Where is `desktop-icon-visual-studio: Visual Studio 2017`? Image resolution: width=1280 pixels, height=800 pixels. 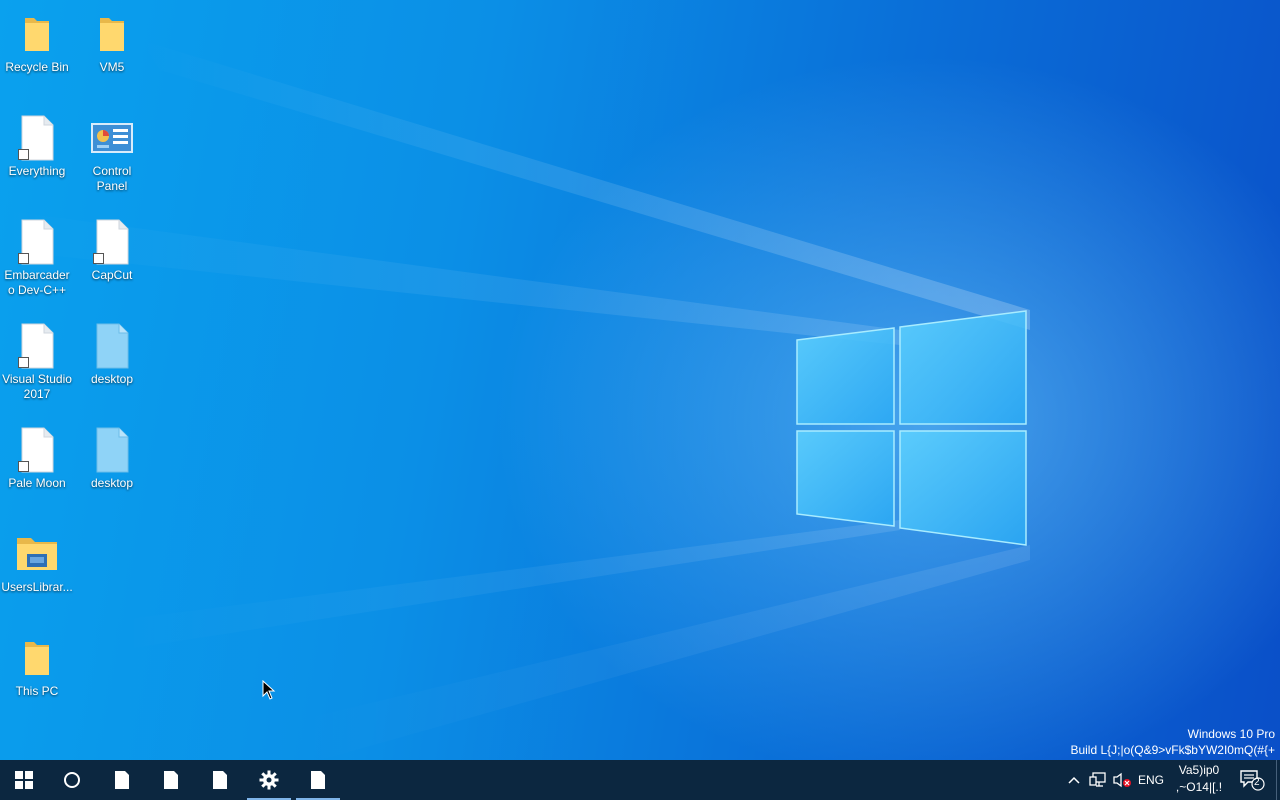 desktop-icon-visual-studio: Visual Studio 2017 is located at coordinates (37, 359).